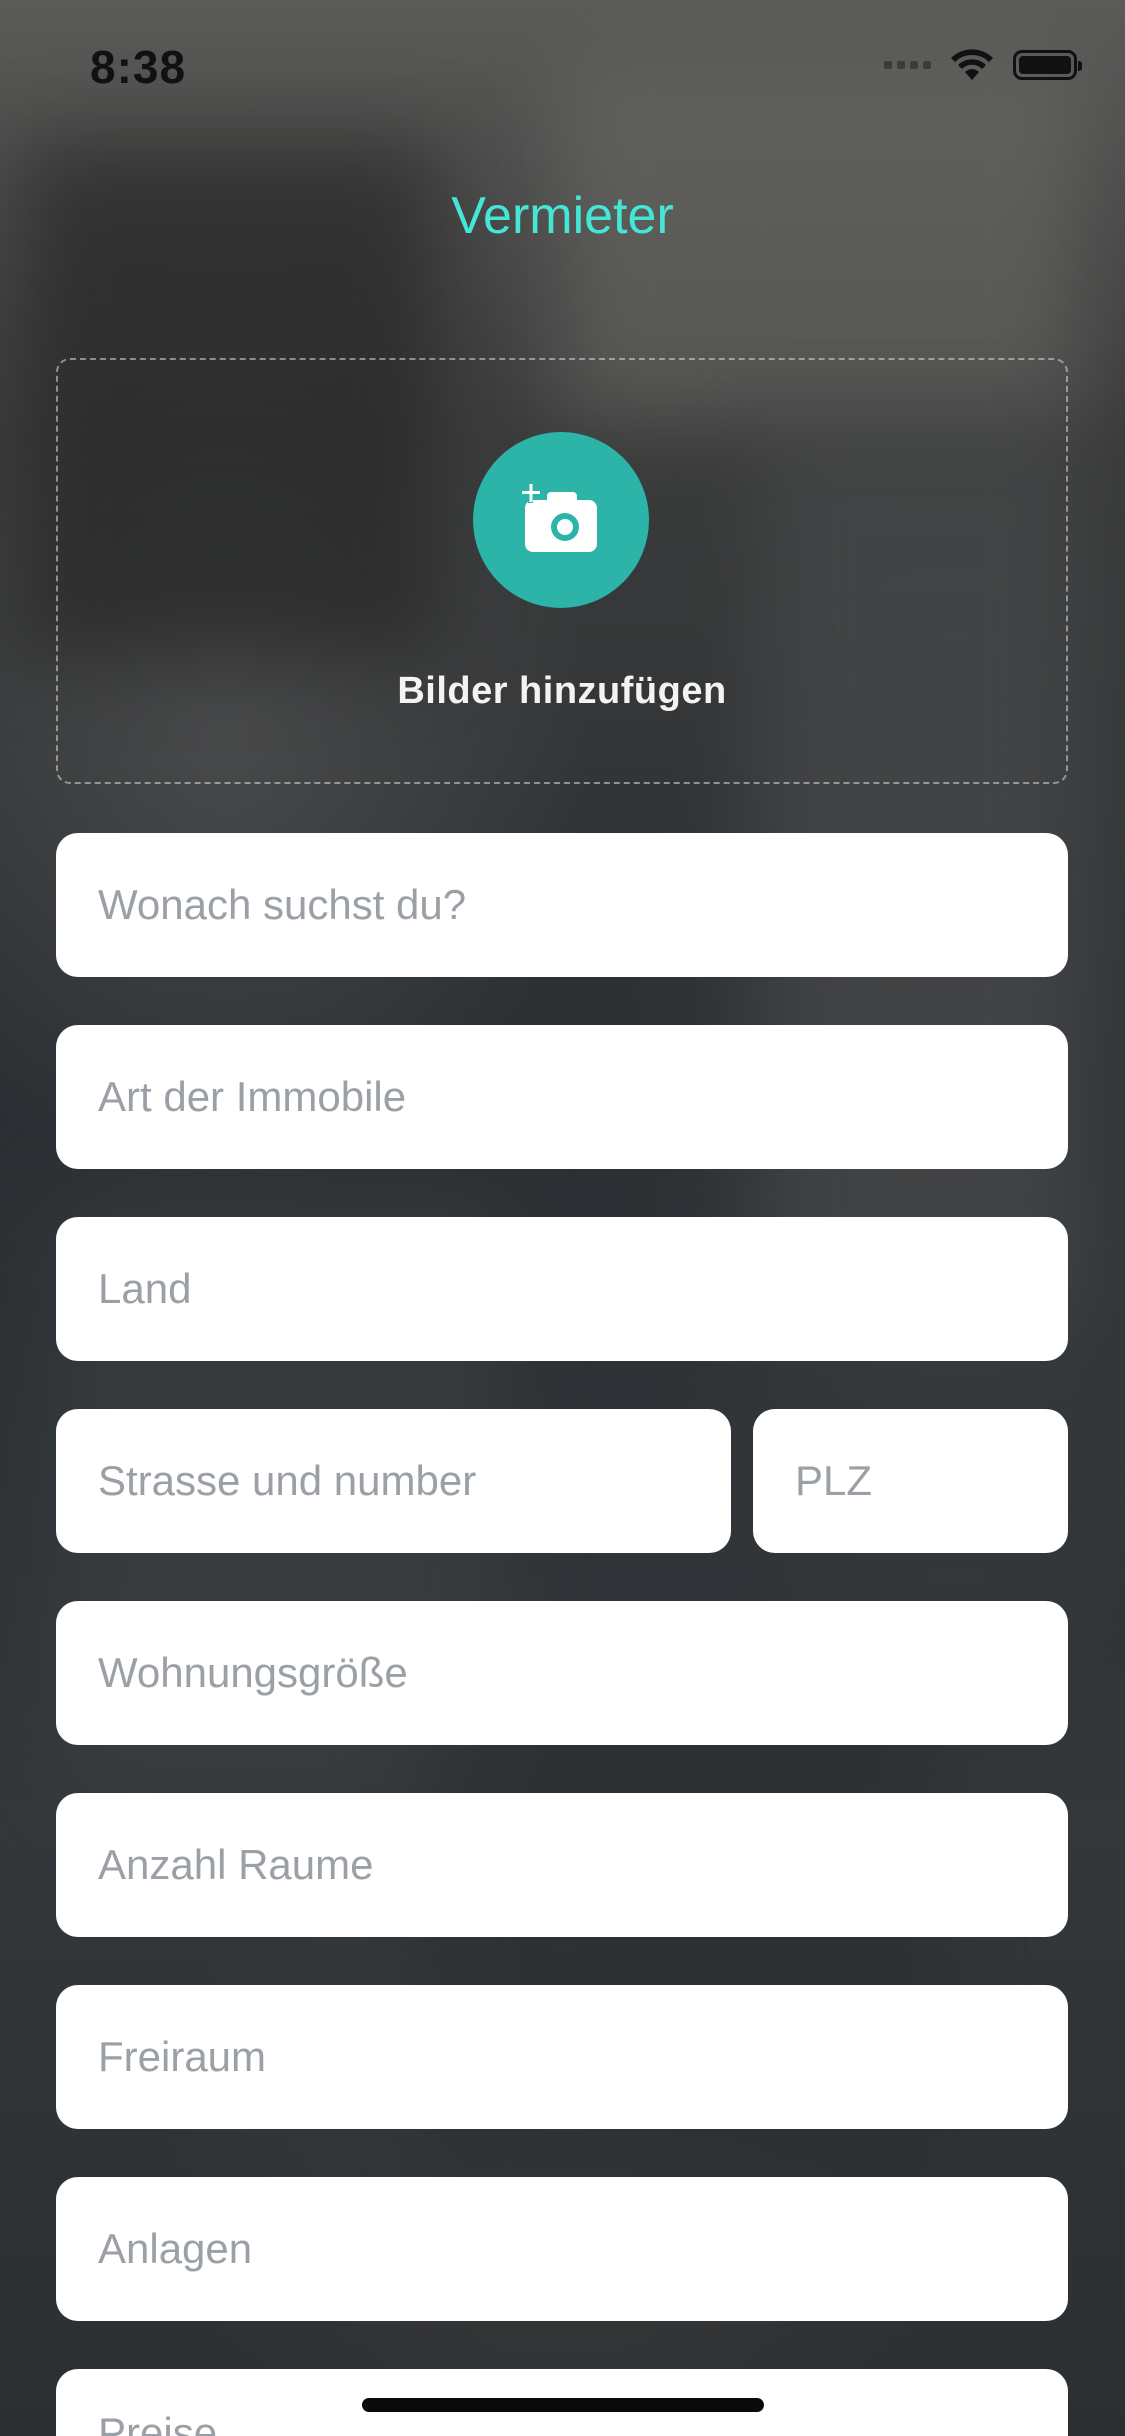 The image size is (1125, 2436). Describe the element at coordinates (562, 691) in the screenshot. I see `add-images-label: Bilder hinzufügen` at that location.